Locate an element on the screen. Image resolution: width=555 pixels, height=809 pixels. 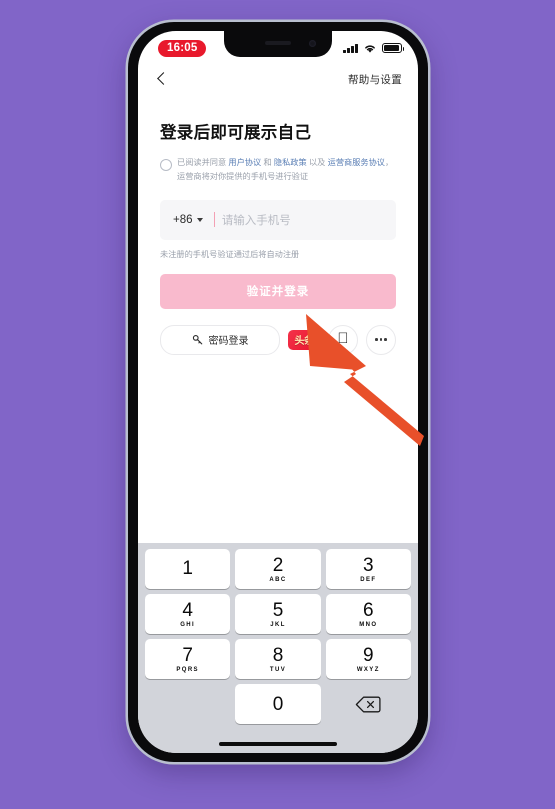
help-settings-link: 帮助与设置 is located at coordinates (375, 79).